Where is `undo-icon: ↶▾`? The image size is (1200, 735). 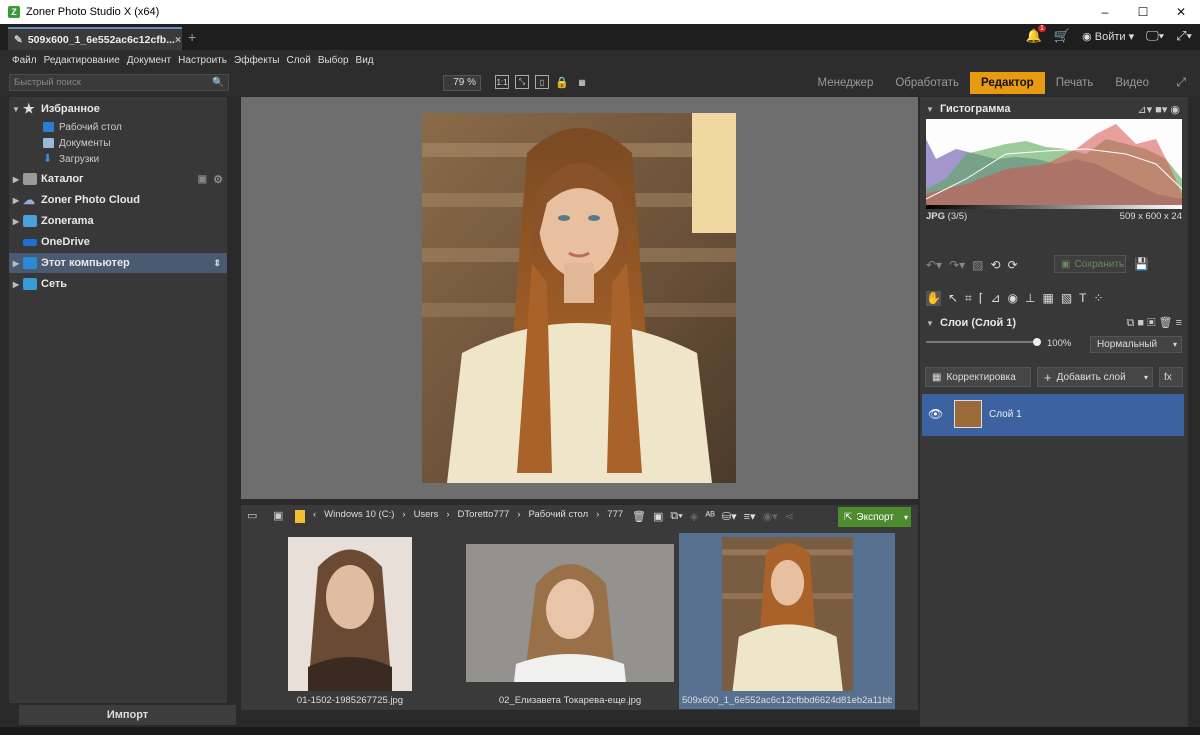 undo-icon: ↶▾ is located at coordinates (934, 265).